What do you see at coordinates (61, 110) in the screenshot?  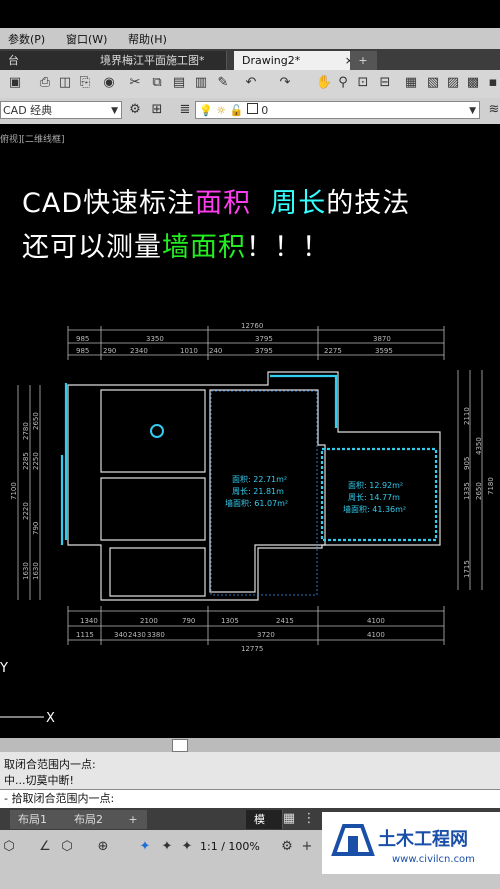 I see `workspace-select: CAD 经典 ▼` at bounding box center [61, 110].